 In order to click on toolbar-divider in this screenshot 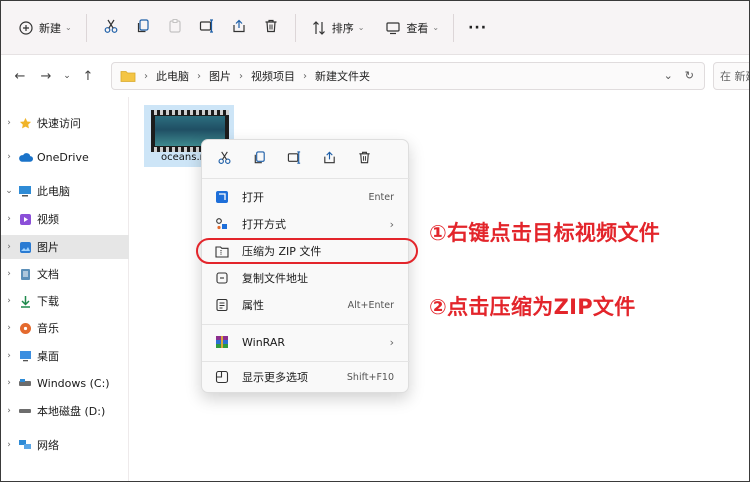, I will do `click(295, 27)`.